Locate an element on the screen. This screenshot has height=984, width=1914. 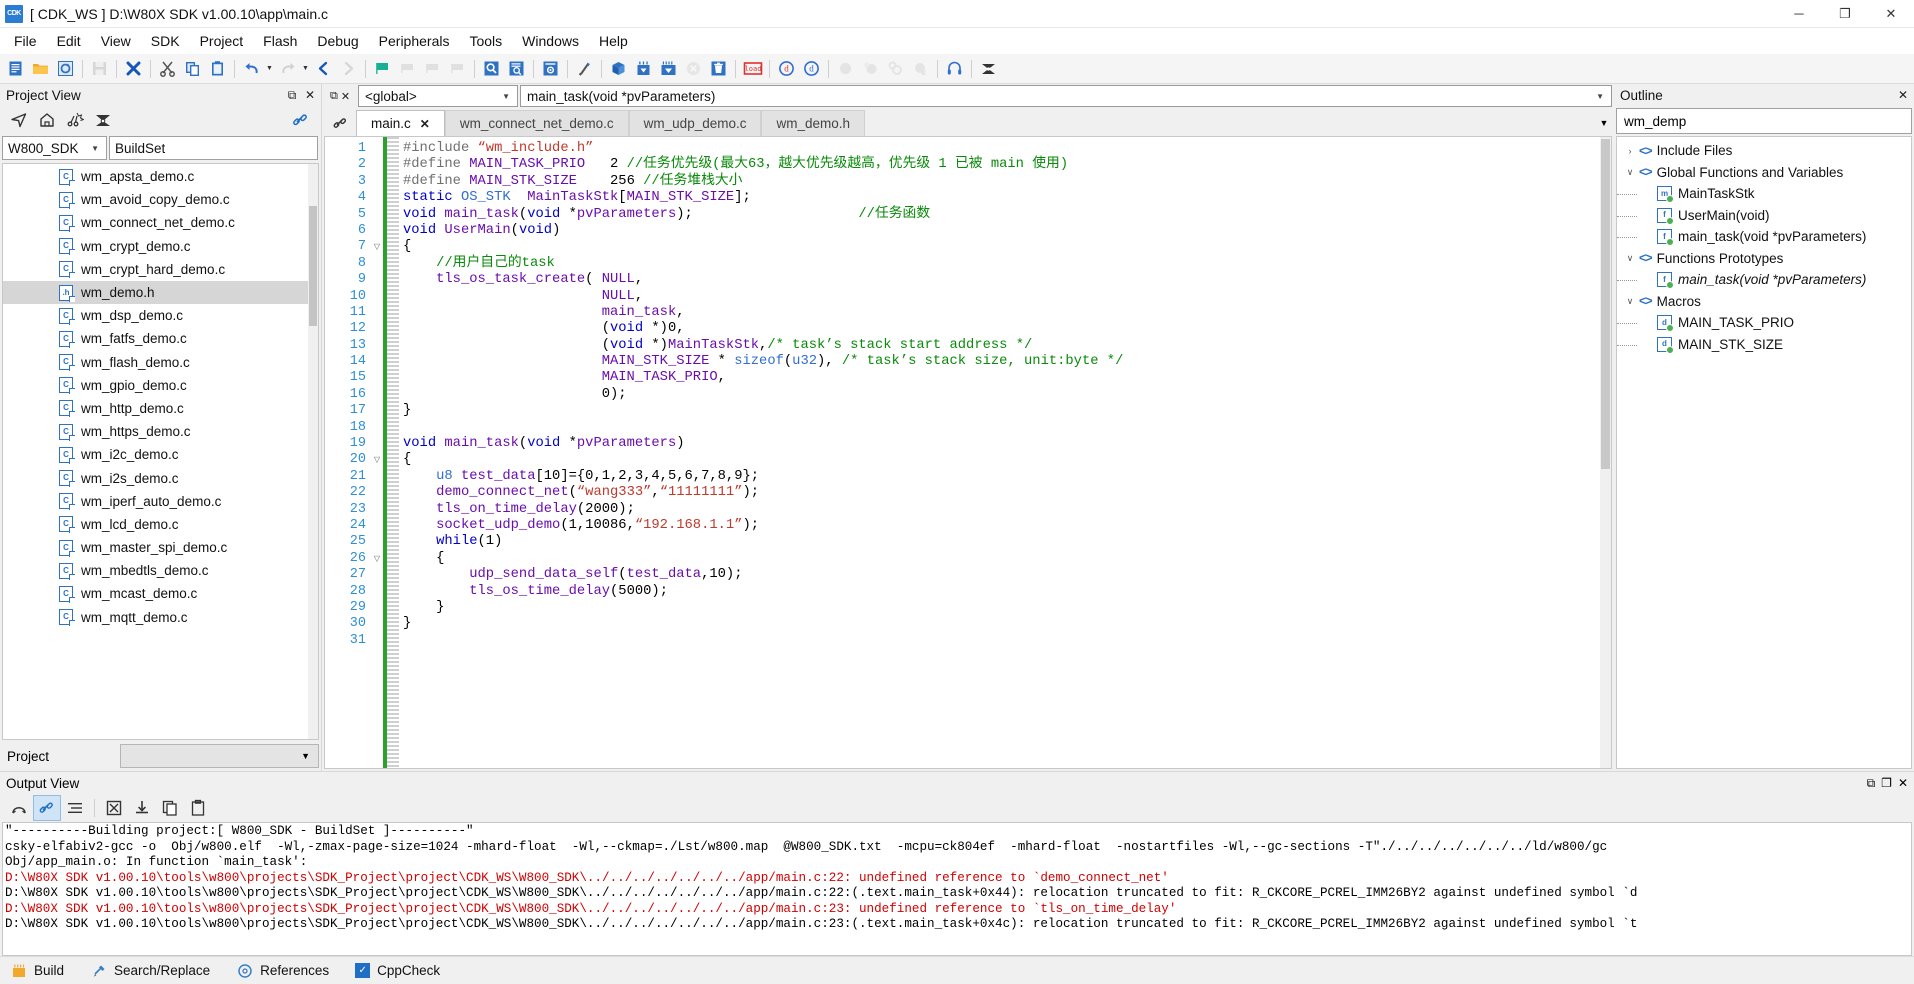
cut-icon is located at coordinates (167, 68).